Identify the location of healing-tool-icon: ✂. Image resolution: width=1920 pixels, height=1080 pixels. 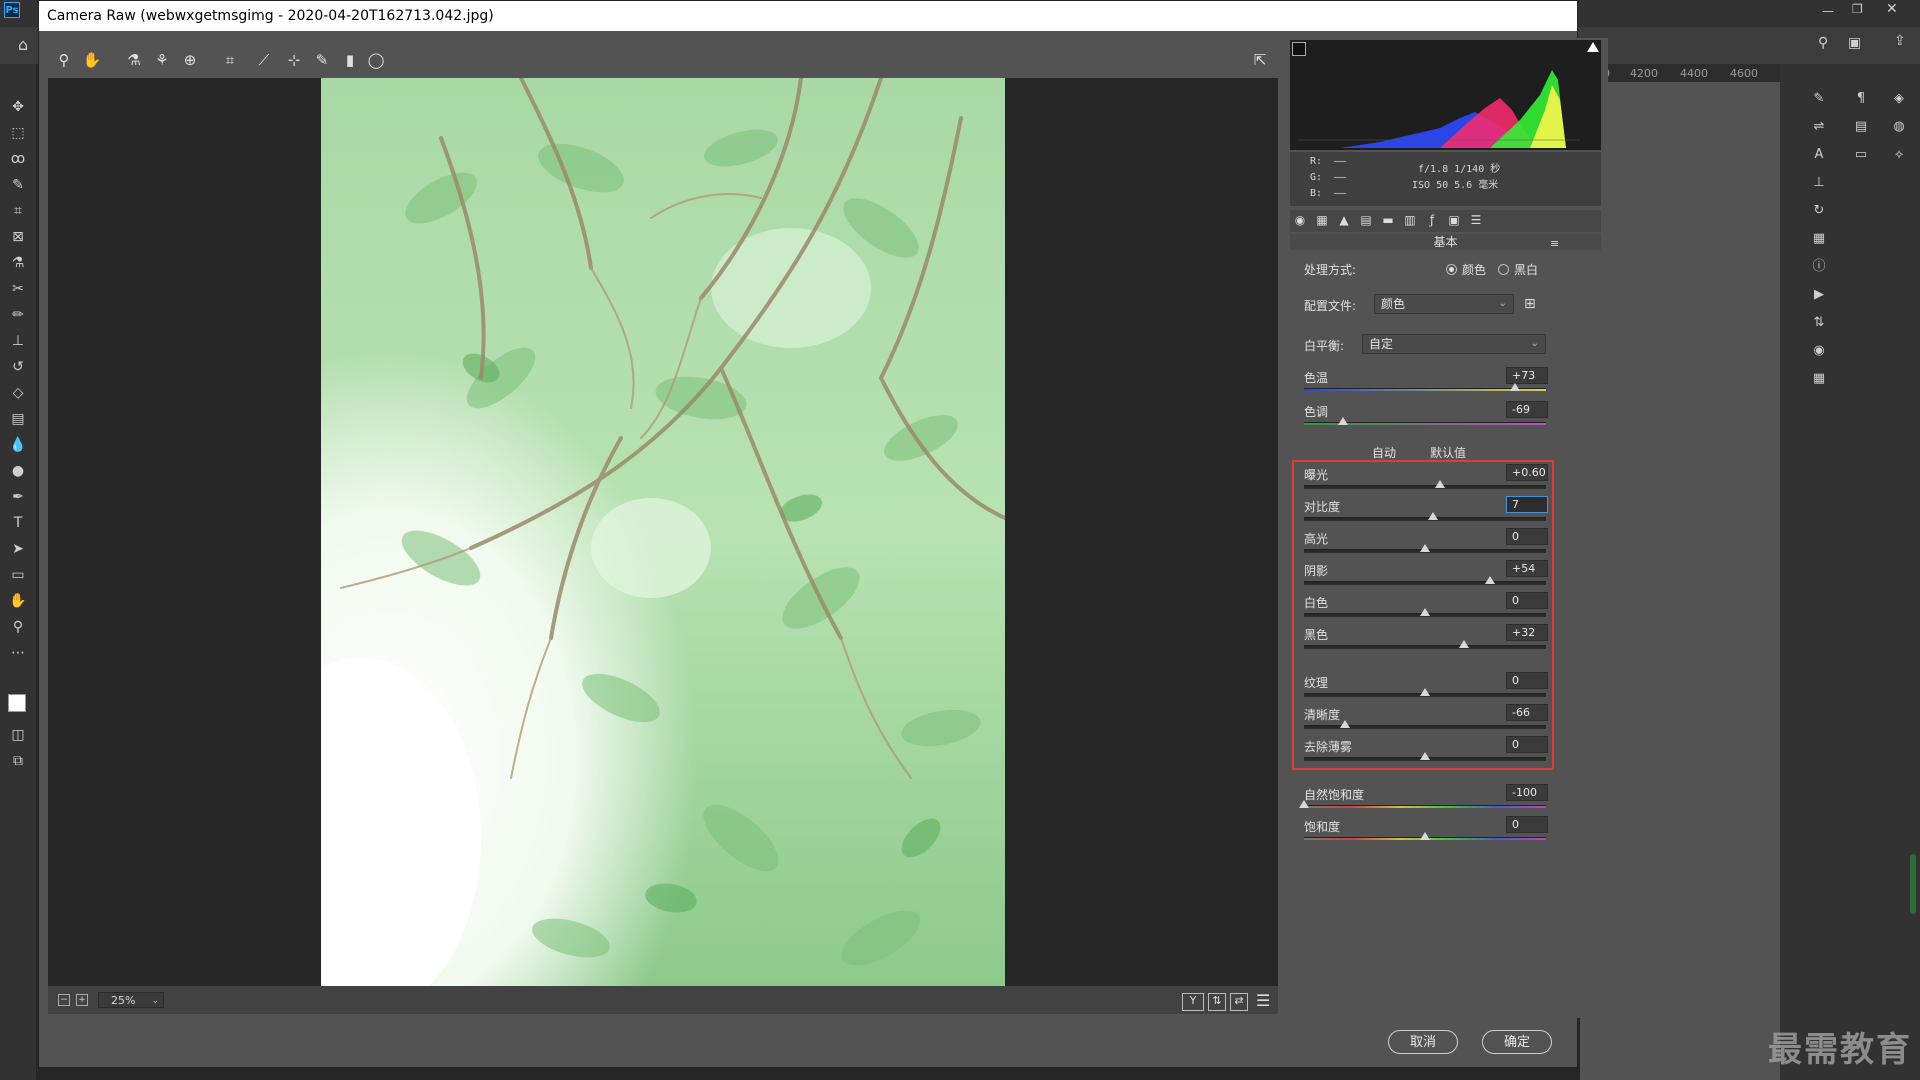
(18, 289).